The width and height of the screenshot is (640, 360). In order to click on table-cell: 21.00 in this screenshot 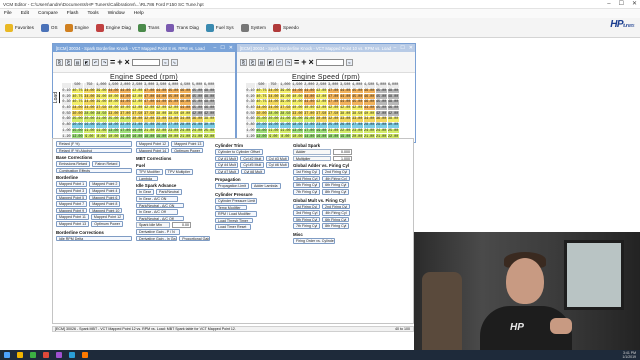, I will do `click(101, 119)`.